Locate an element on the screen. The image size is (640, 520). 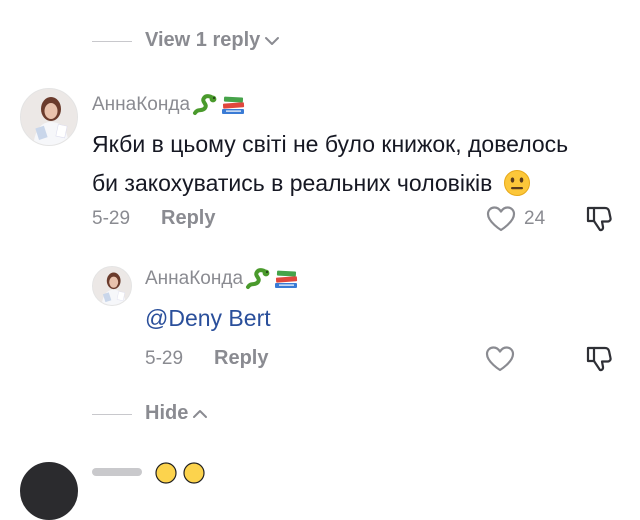
avatar-photo is located at coordinates (49, 117).